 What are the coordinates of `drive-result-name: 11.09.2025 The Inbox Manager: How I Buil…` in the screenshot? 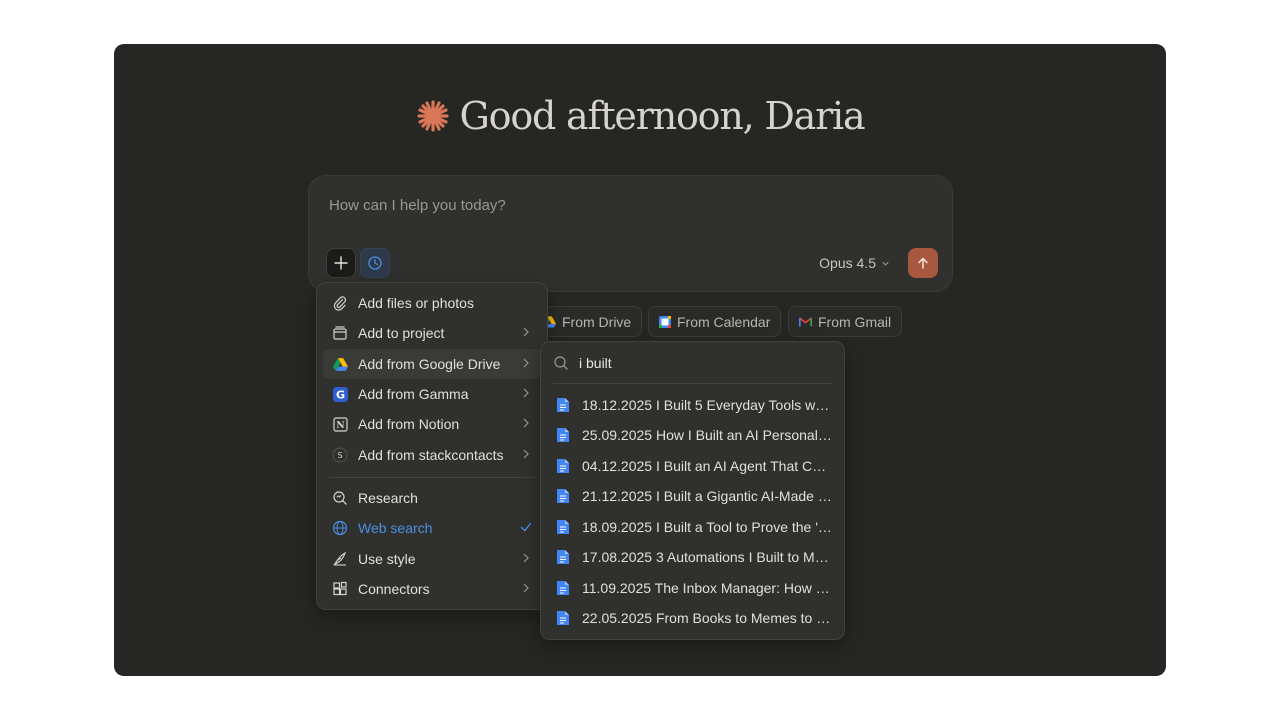 It's located at (707, 588).